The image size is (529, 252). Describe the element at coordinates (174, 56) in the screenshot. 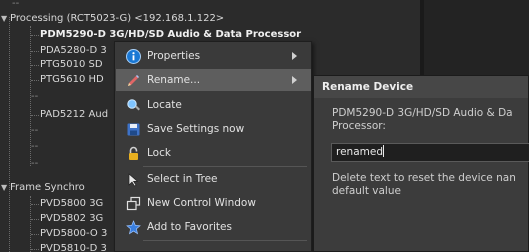

I see `menu-item-label: Properties` at that location.